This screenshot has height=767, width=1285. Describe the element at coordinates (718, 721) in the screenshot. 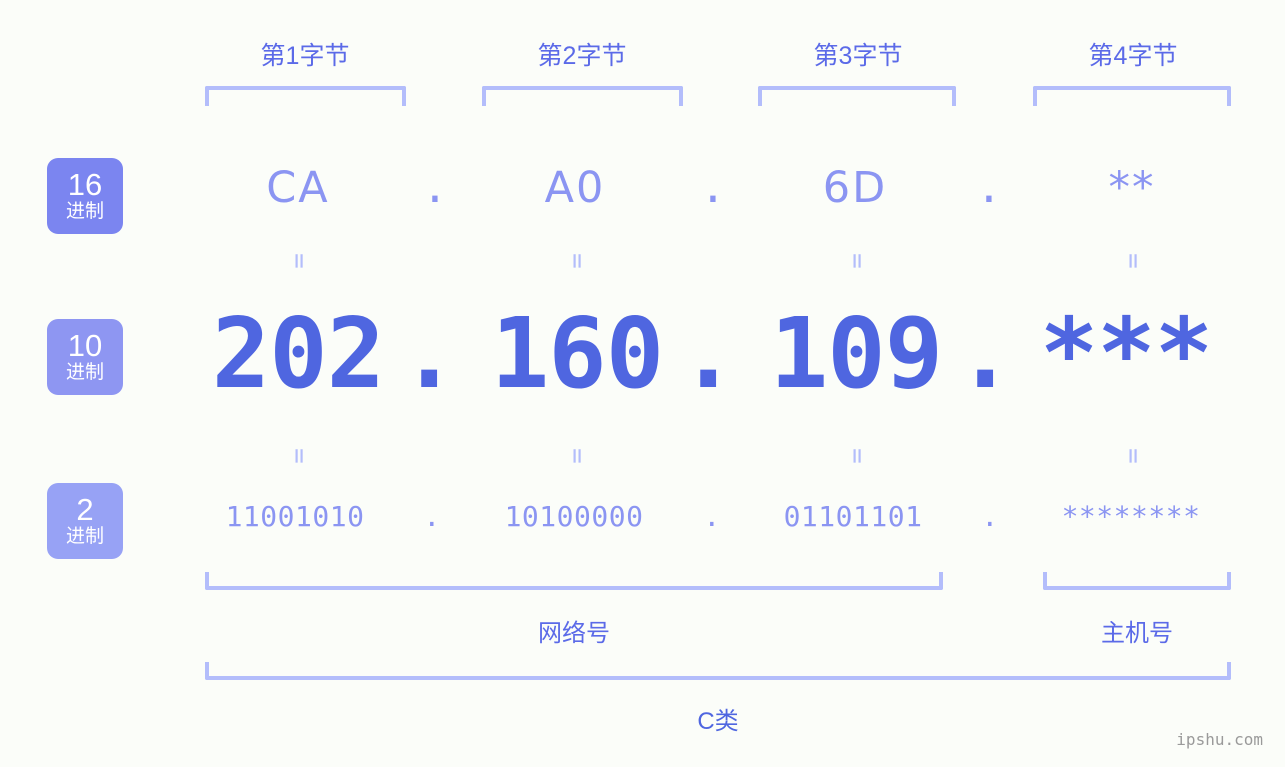

I see `class-label: C类` at that location.